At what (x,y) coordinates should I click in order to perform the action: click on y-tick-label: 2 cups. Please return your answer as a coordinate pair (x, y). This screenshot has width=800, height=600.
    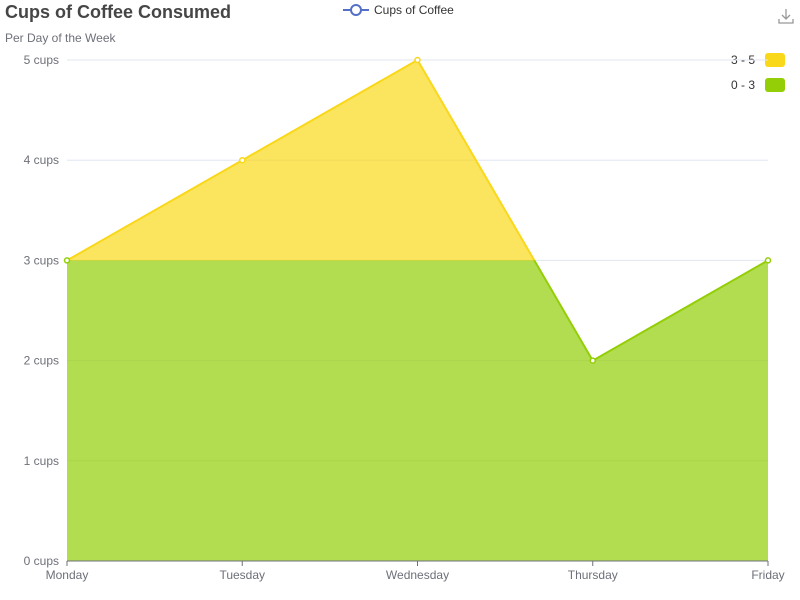
    Looking at the image, I should click on (41, 361).